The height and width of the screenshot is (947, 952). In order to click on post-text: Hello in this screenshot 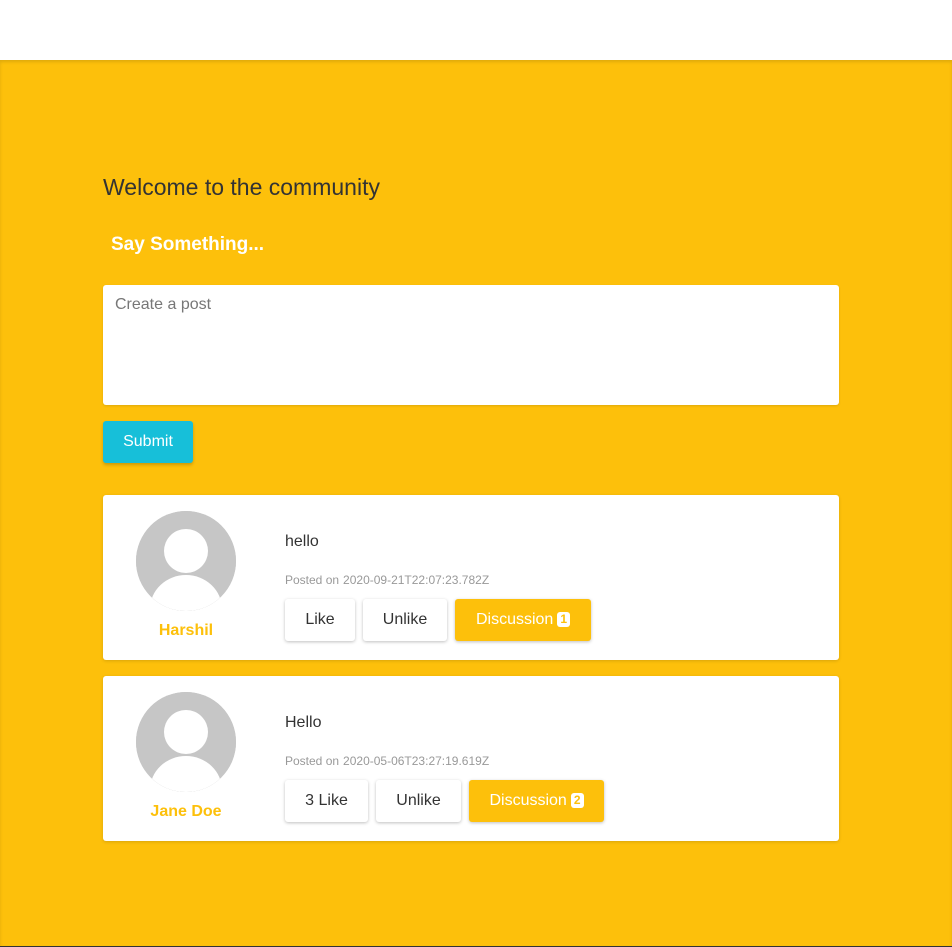, I will do `click(303, 722)`.